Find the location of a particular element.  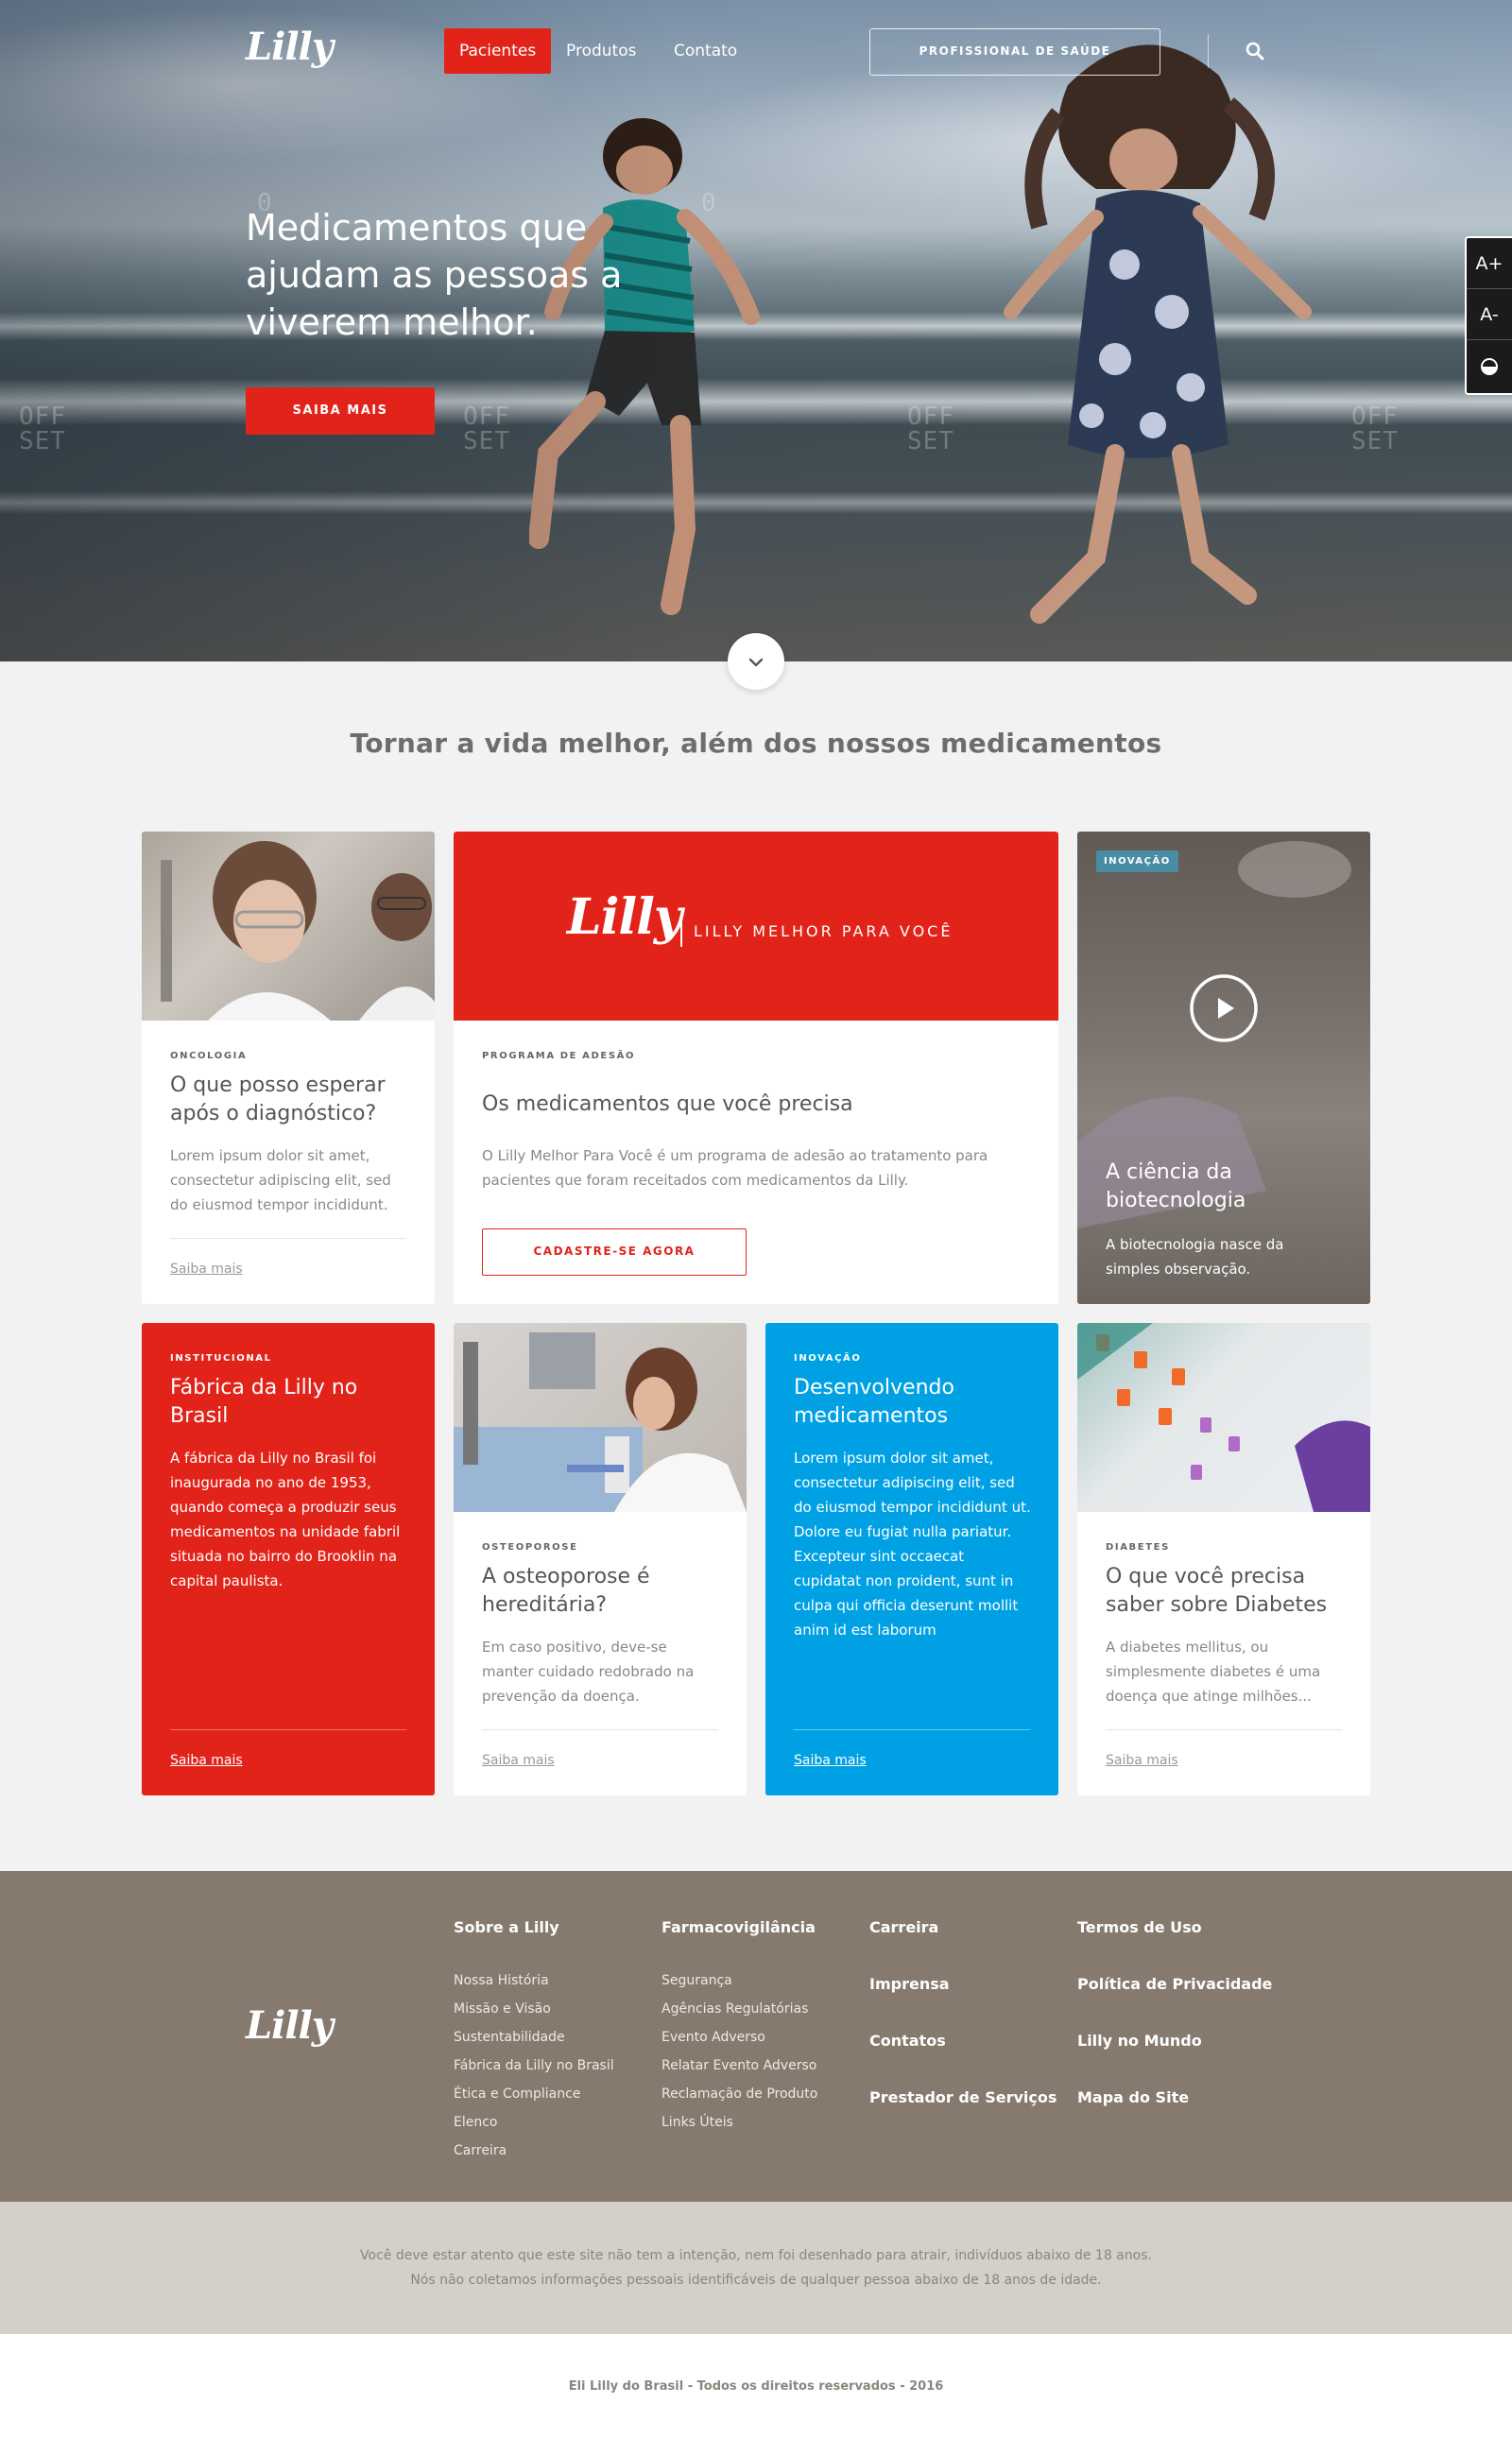

lab-photo is located at coordinates (600, 1422).